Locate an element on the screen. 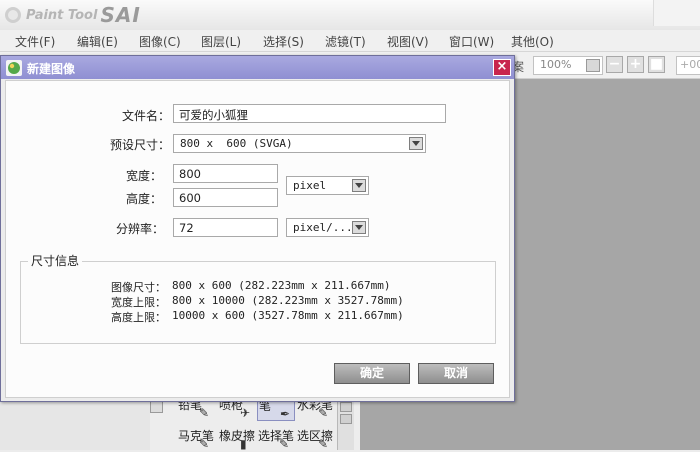 Image resolution: width=700 pixels, height=452 pixels. ok-button: 确定 is located at coordinates (372, 373).